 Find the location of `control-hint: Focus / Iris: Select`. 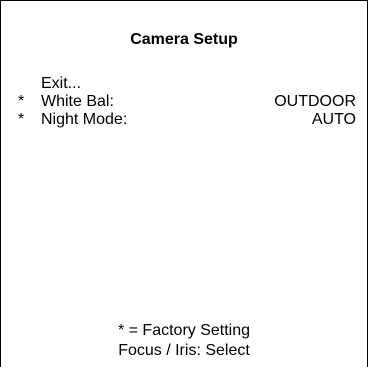

control-hint: Focus / Iris: Select is located at coordinates (184, 350).